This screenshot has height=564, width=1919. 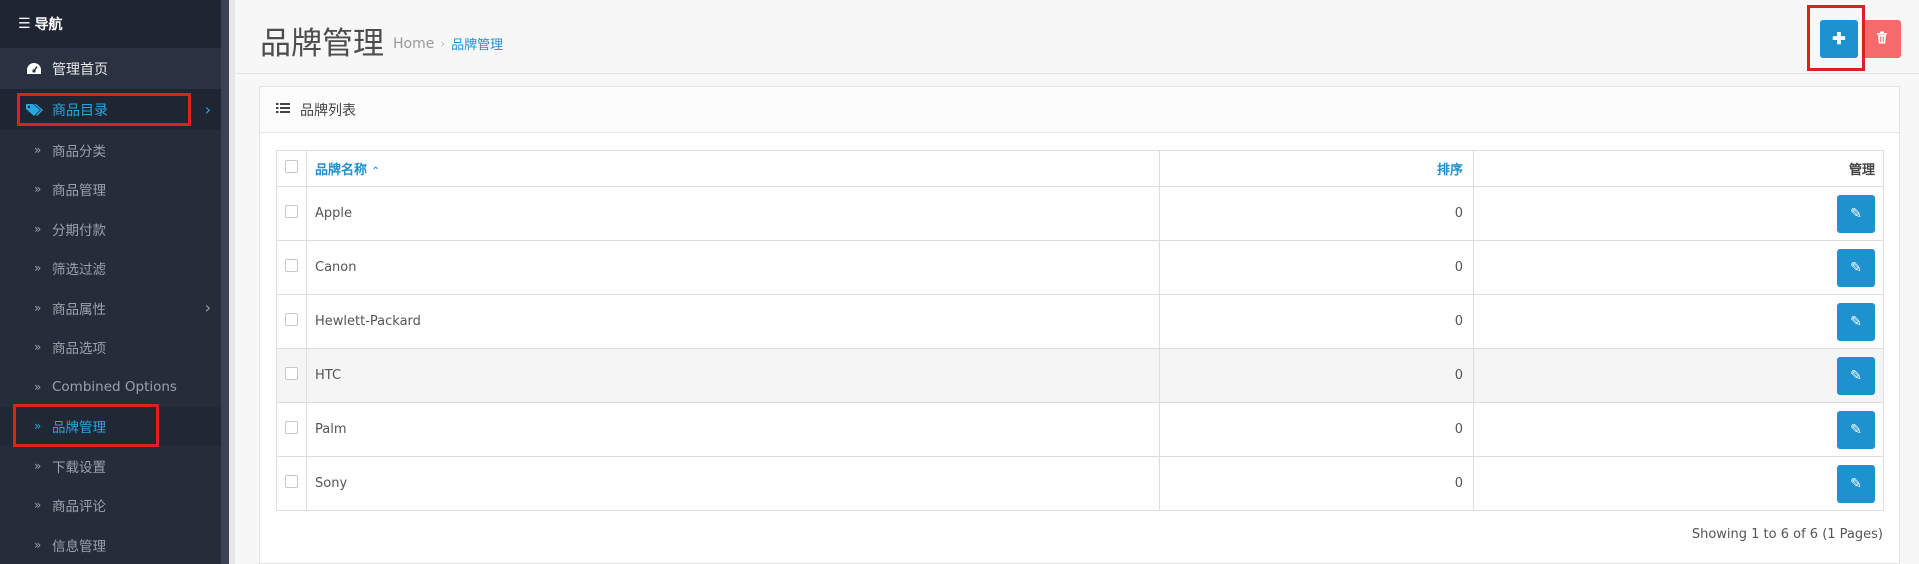 What do you see at coordinates (114, 189) in the screenshot?
I see `sidebar-subitem-products: » 商品管理` at bounding box center [114, 189].